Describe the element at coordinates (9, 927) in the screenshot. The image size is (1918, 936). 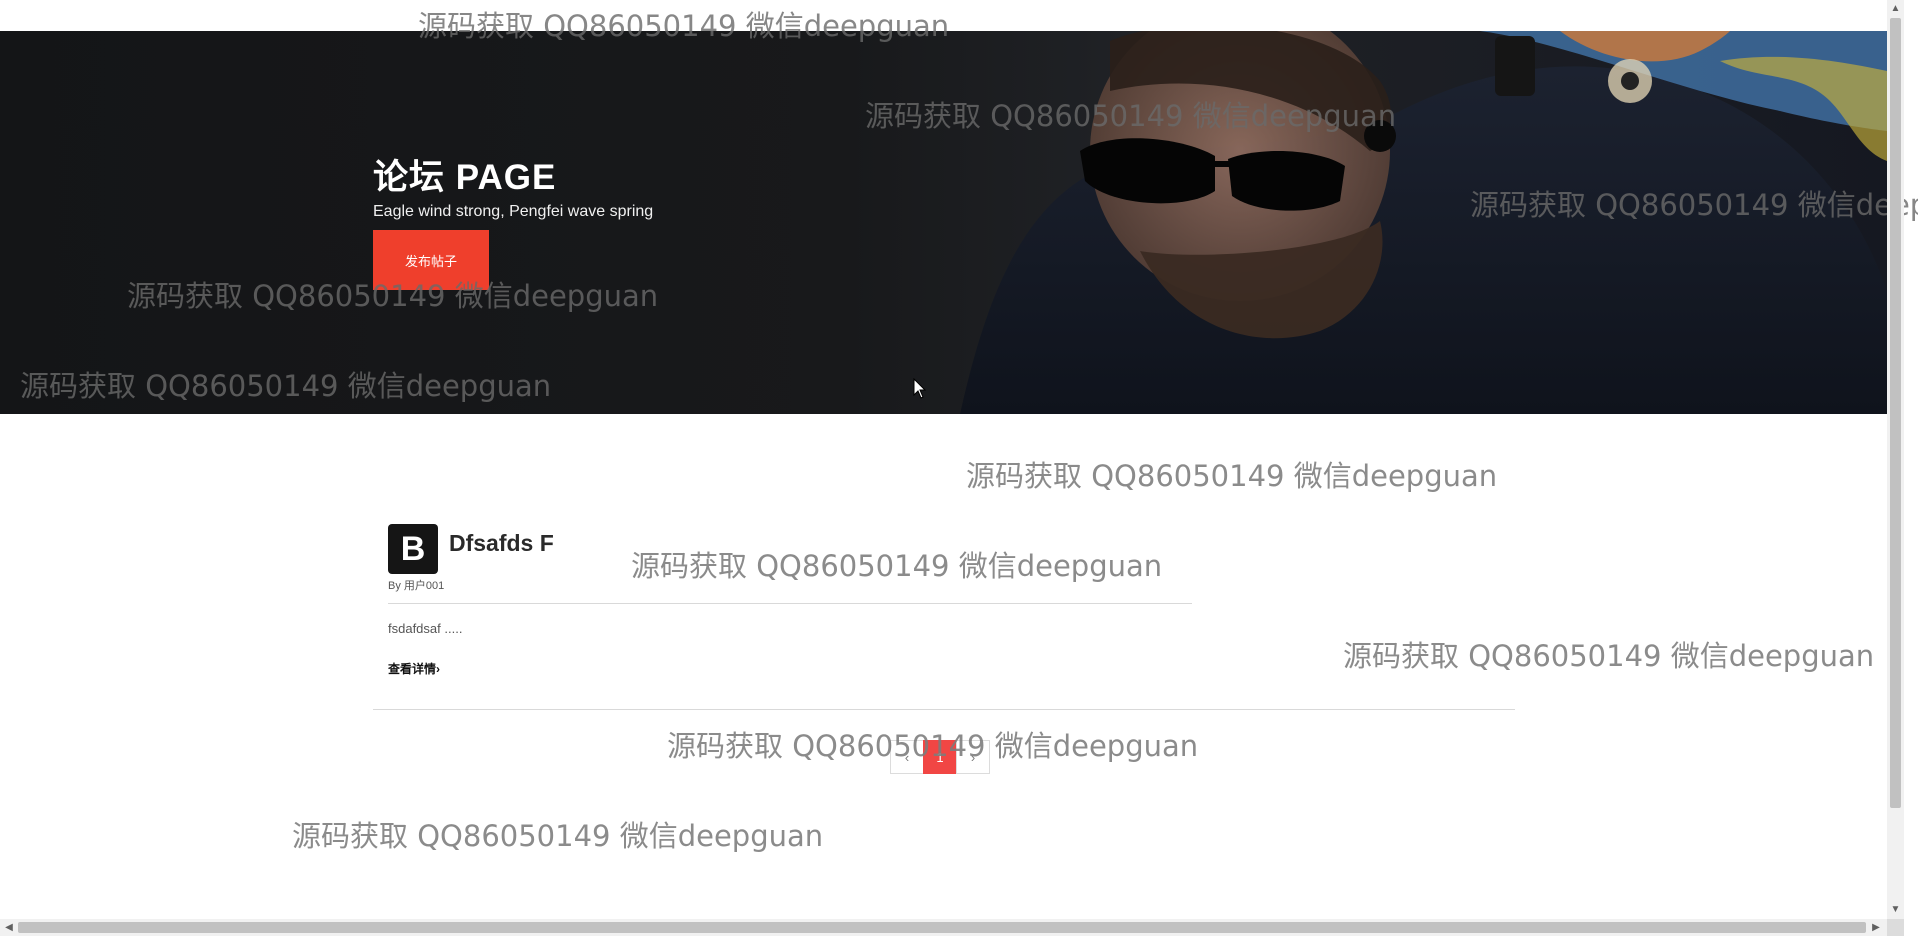
I see `scroll-left-icon: ◀` at that location.